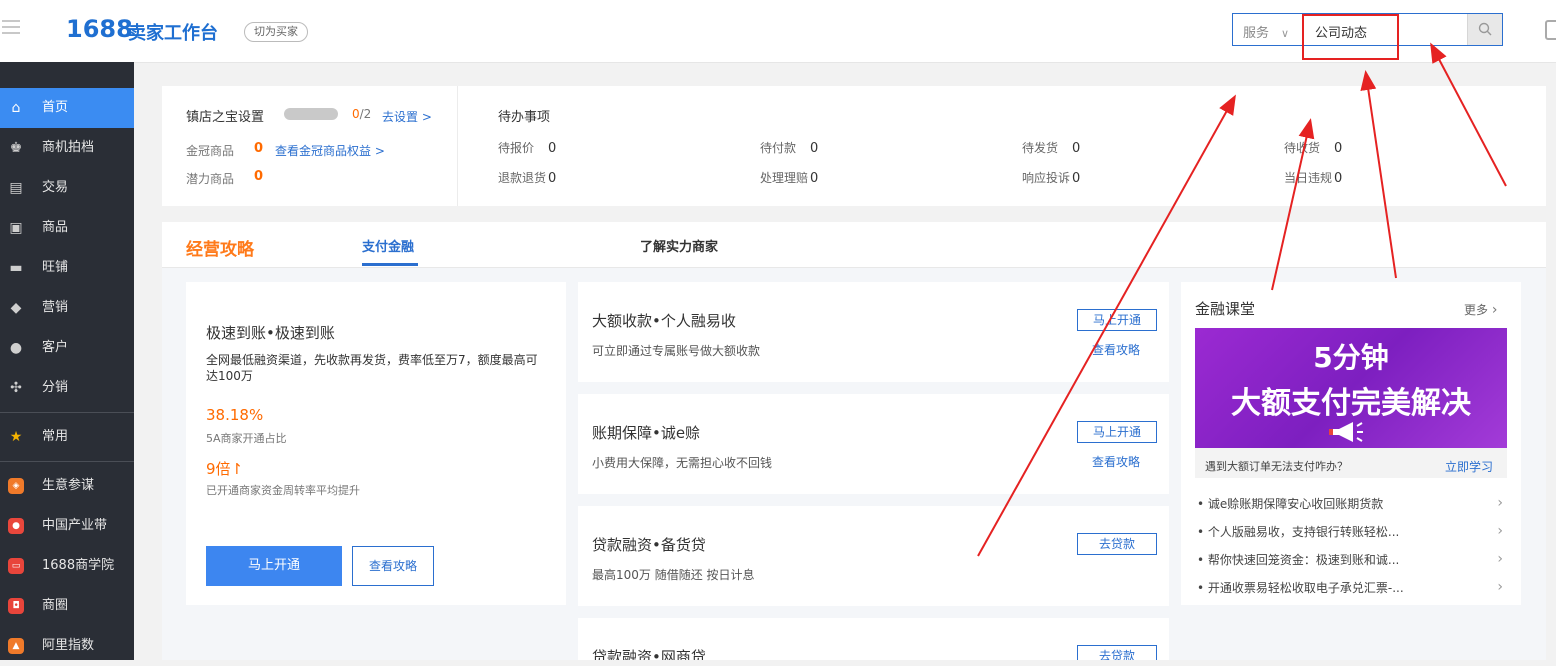 This screenshot has height=666, width=1556. What do you see at coordinates (11, 28) in the screenshot?
I see `menu-toggle-icon` at bounding box center [11, 28].